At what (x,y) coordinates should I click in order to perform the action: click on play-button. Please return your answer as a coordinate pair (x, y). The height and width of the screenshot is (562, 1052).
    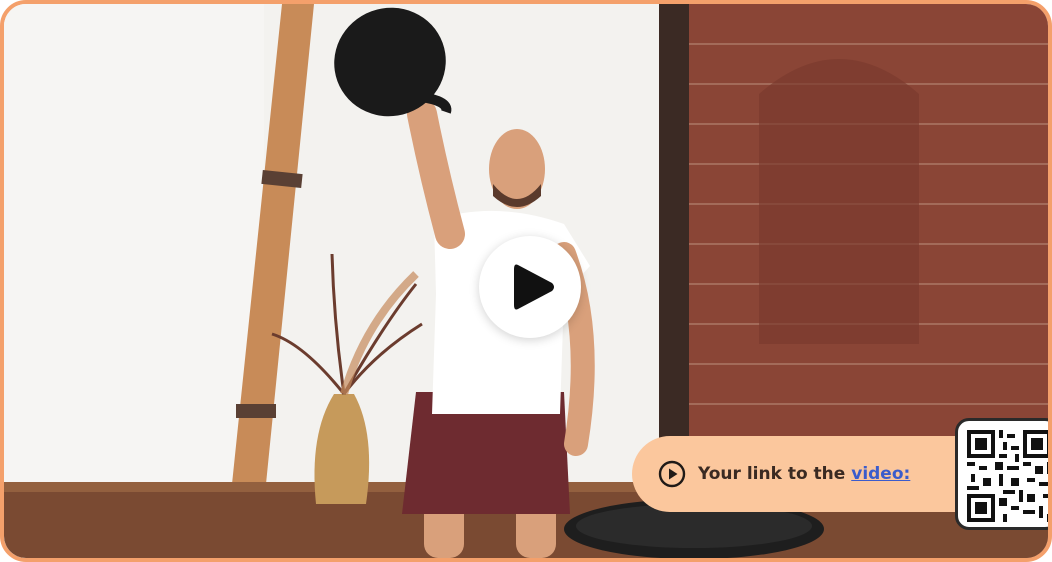
    Looking at the image, I should click on (530, 287).